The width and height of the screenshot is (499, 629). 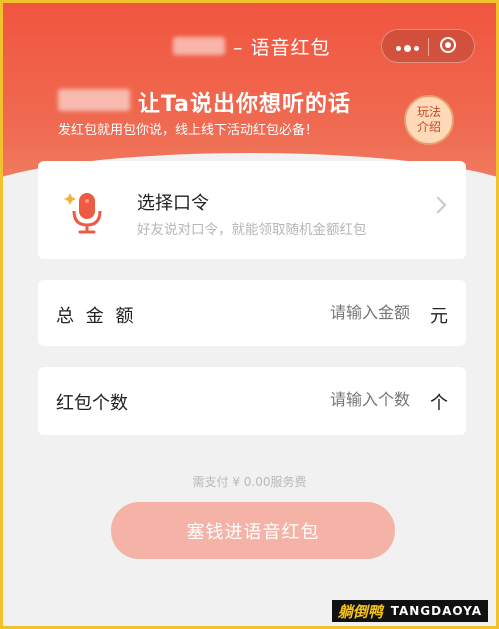 What do you see at coordinates (448, 45) in the screenshot?
I see `target-icon` at bounding box center [448, 45].